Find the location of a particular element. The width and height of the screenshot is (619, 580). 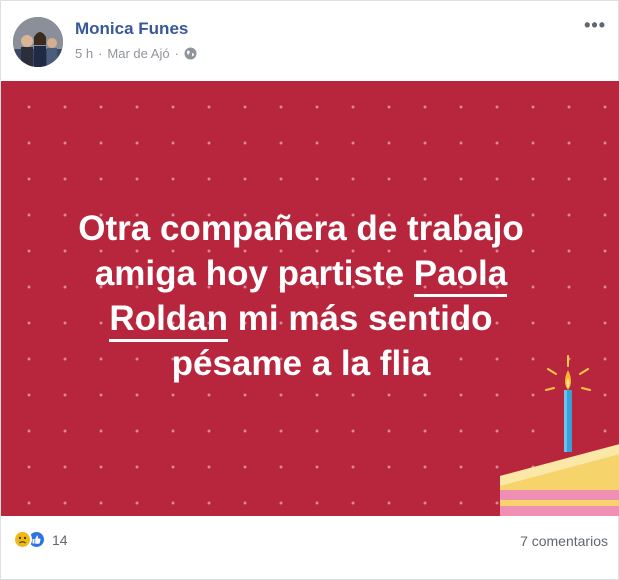

reactions-summary: 14 is located at coordinates (40, 539).